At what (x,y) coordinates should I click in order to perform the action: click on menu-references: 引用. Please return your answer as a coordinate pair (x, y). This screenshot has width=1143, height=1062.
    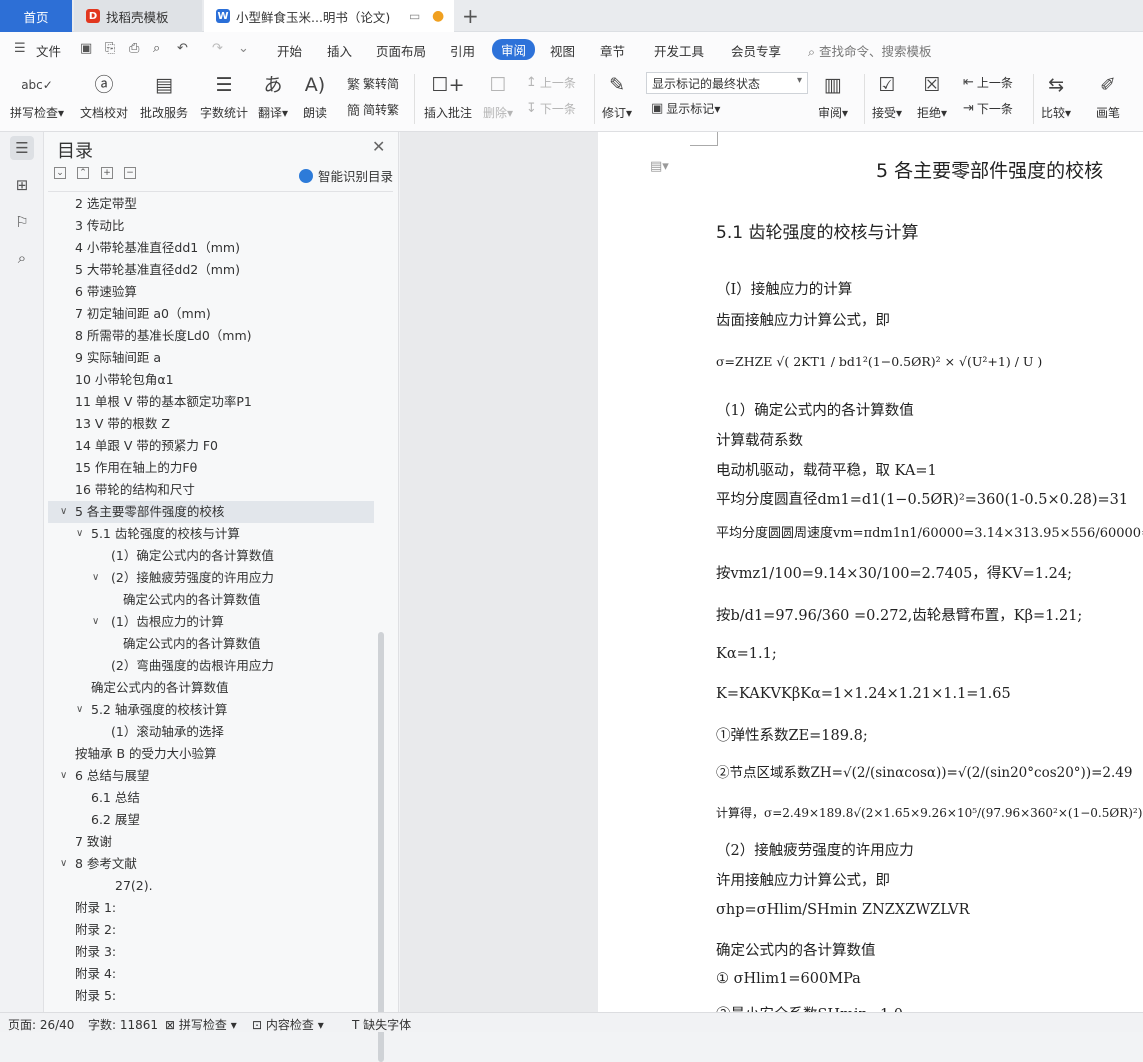
    Looking at the image, I should click on (462, 50).